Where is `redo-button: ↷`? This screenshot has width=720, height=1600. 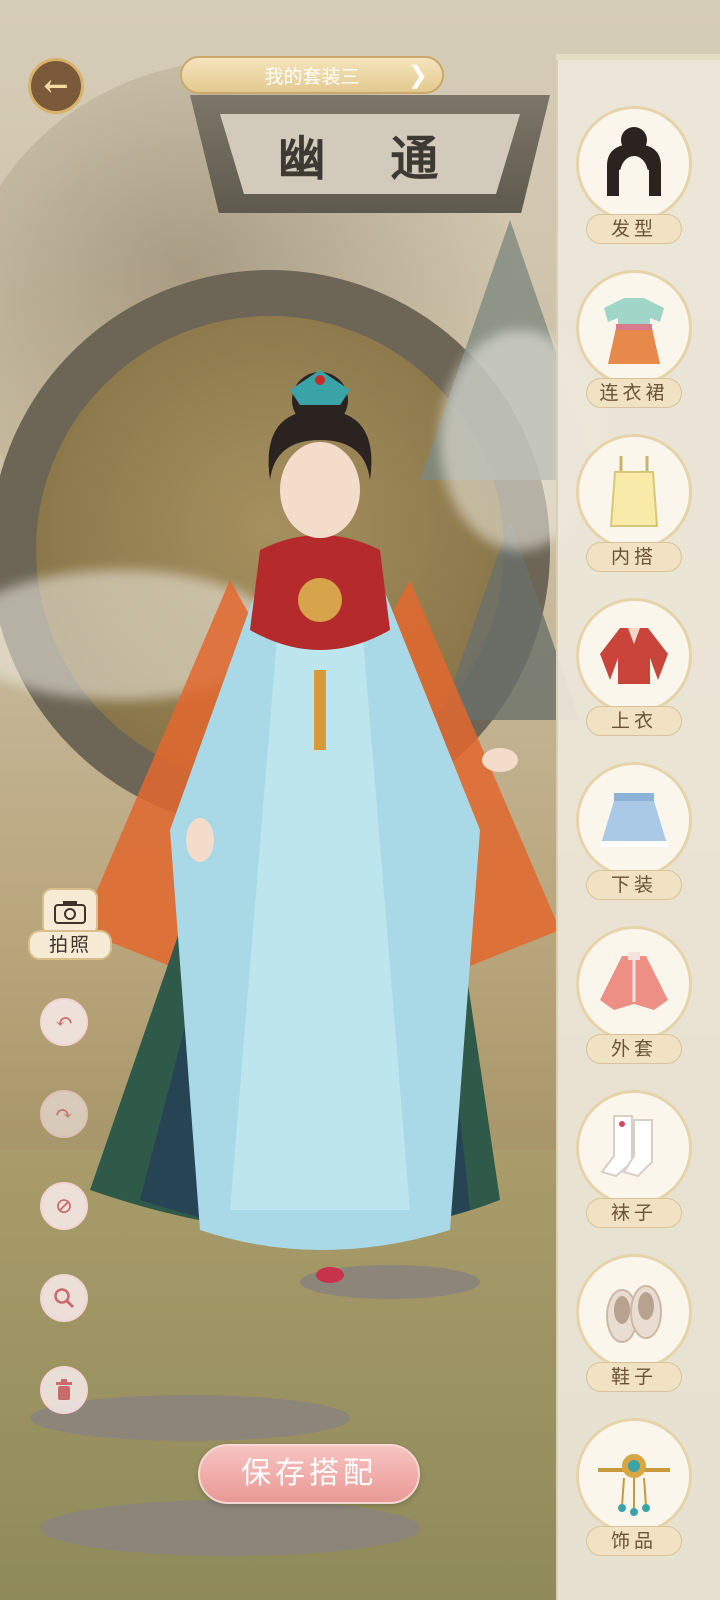
redo-button: ↷ is located at coordinates (64, 1114).